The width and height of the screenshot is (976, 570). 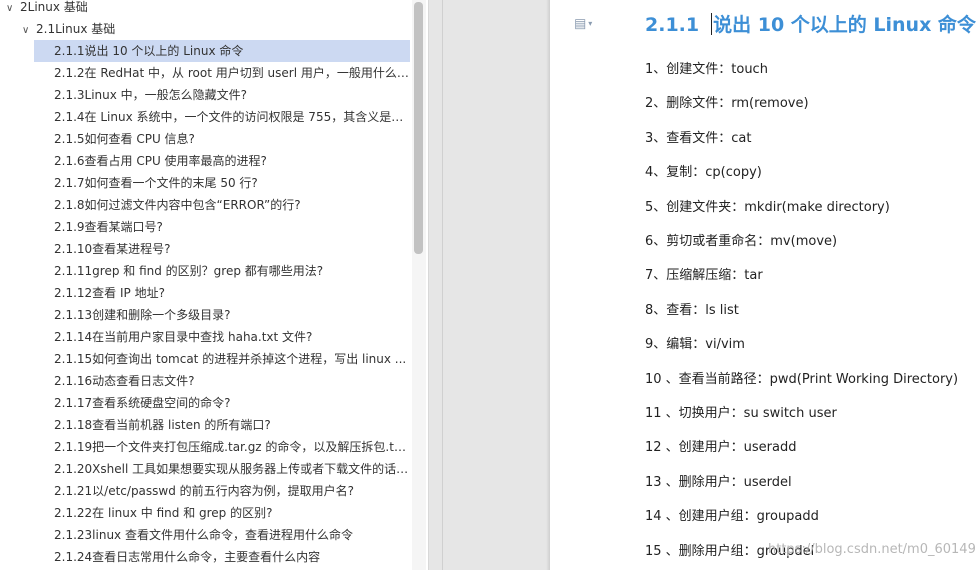 What do you see at coordinates (222, 227) in the screenshot?
I see `nav-item: 2.1.9查看某端口号?` at bounding box center [222, 227].